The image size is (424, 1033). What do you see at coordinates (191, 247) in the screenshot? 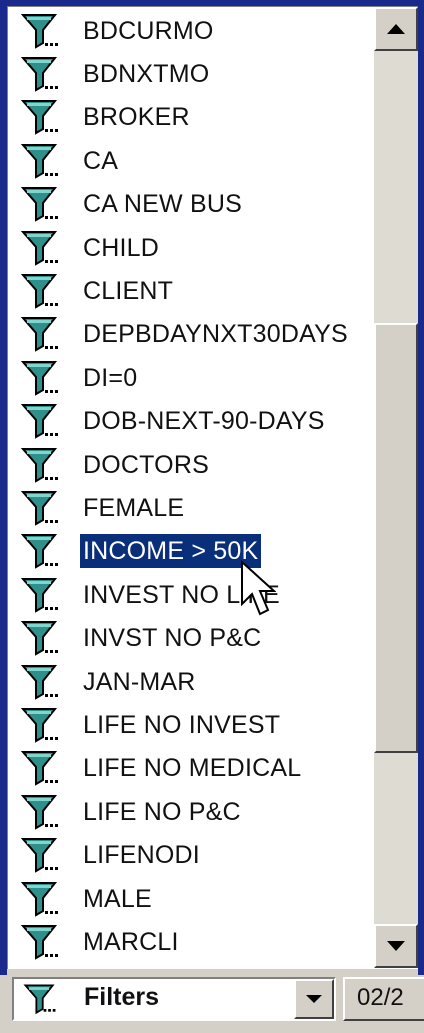
I see `filter-list-item: CHILD` at bounding box center [191, 247].